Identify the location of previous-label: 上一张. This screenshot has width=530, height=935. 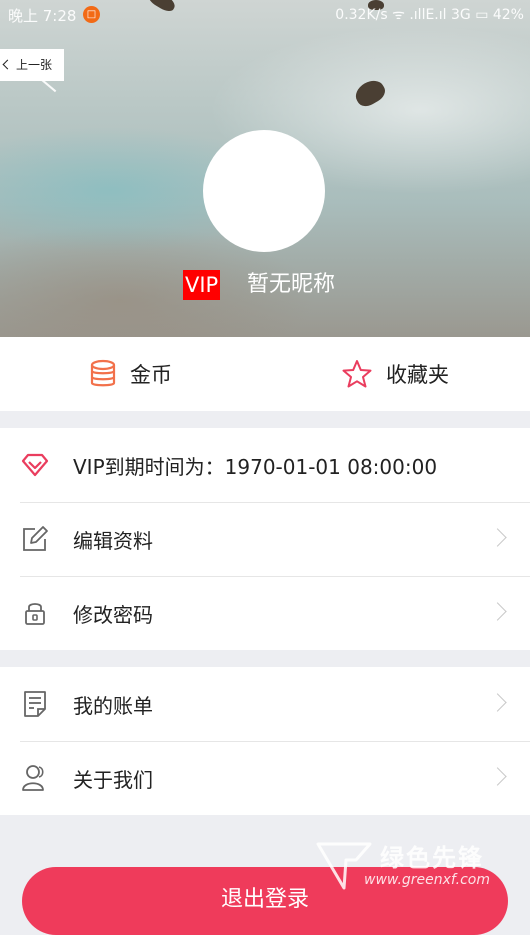
(34, 65).